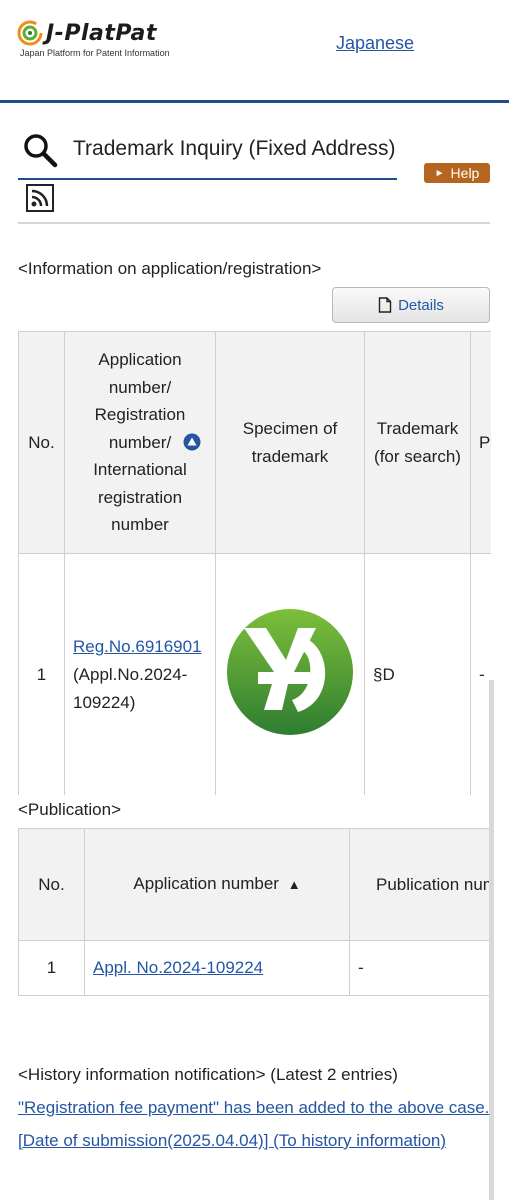  Describe the element at coordinates (41, 151) in the screenshot. I see `search-icon` at that location.